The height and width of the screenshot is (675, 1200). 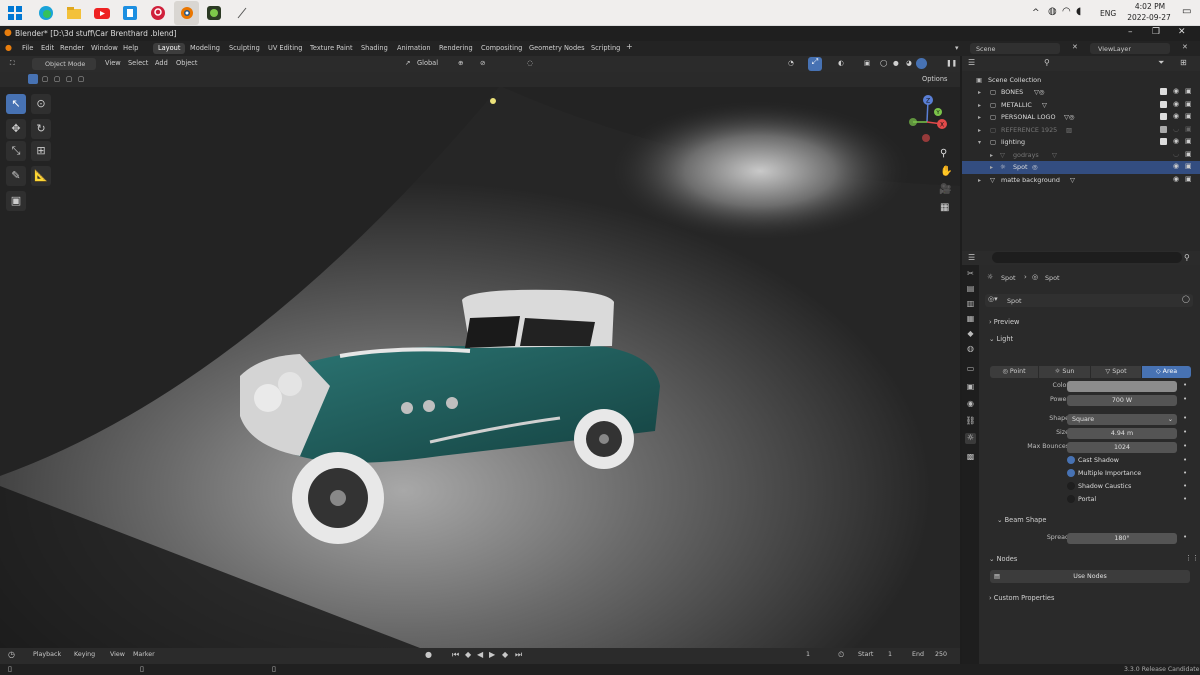 What do you see at coordinates (970, 421) in the screenshot?
I see `constraints-tab-icon: ⛓` at bounding box center [970, 421].